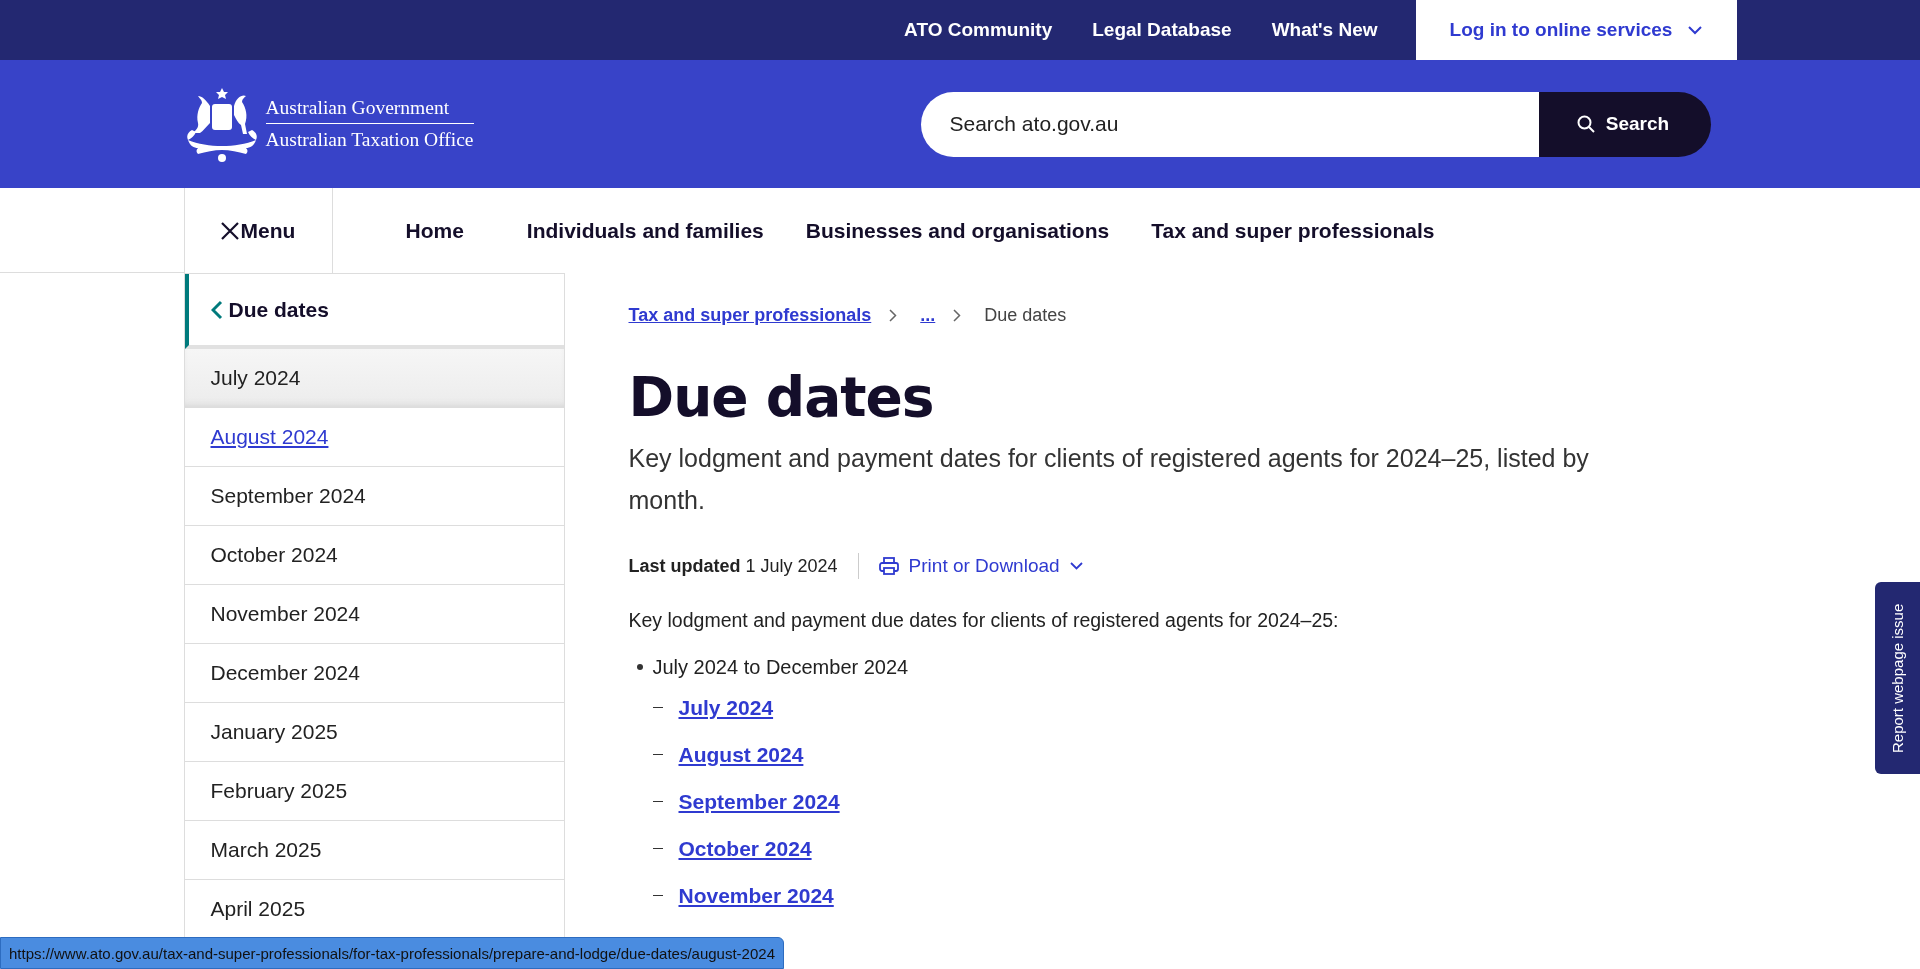  What do you see at coordinates (978, 30) in the screenshot?
I see `top-link: ATO Community` at bounding box center [978, 30].